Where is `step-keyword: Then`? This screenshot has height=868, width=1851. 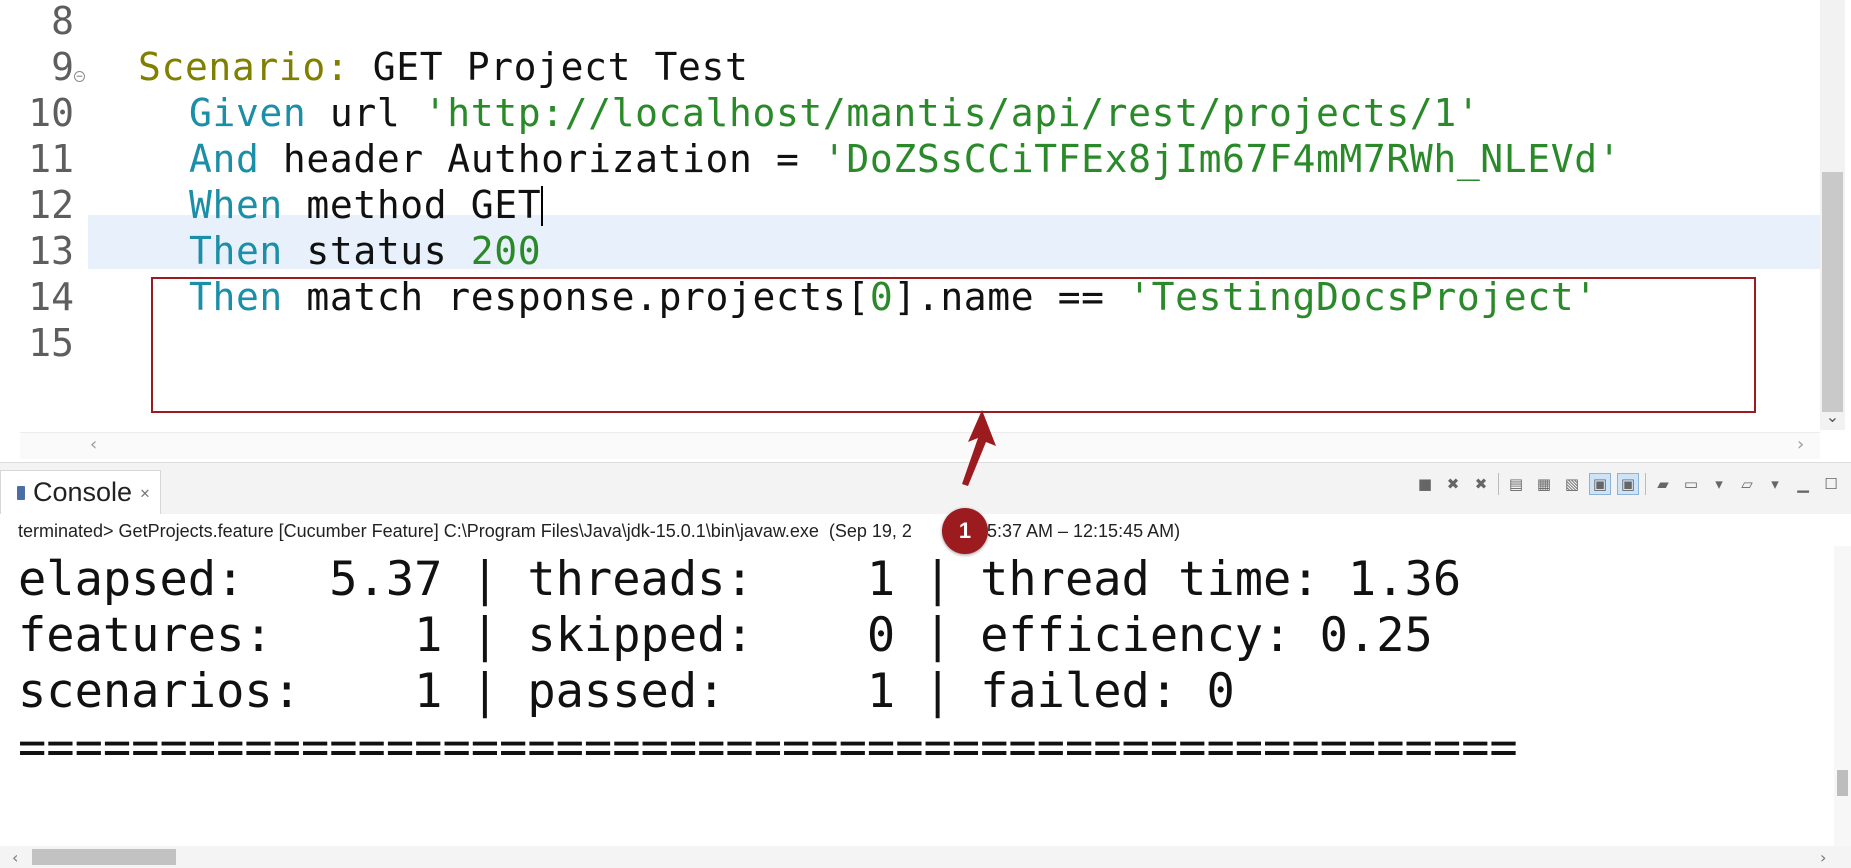
step-keyword: Then is located at coordinates (236, 251).